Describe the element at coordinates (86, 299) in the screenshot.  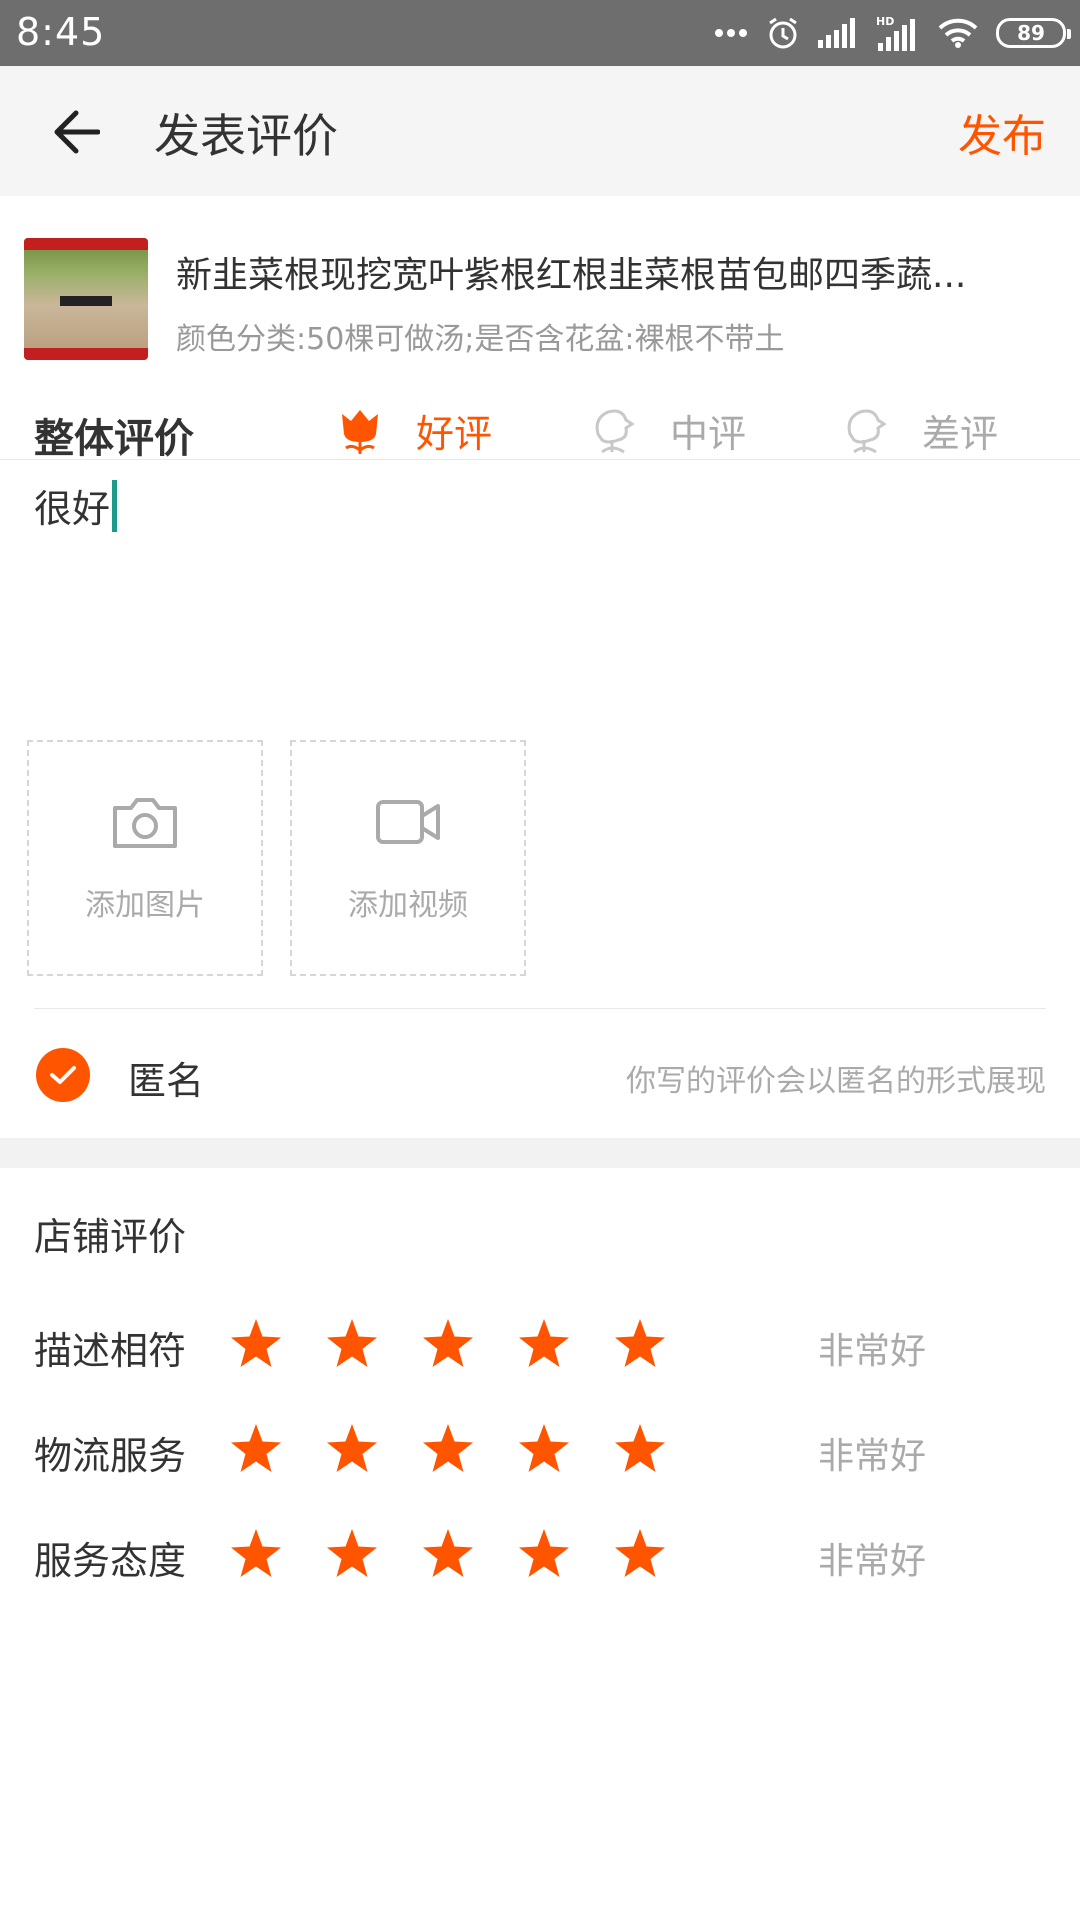
I see `product-thumbnail` at that location.